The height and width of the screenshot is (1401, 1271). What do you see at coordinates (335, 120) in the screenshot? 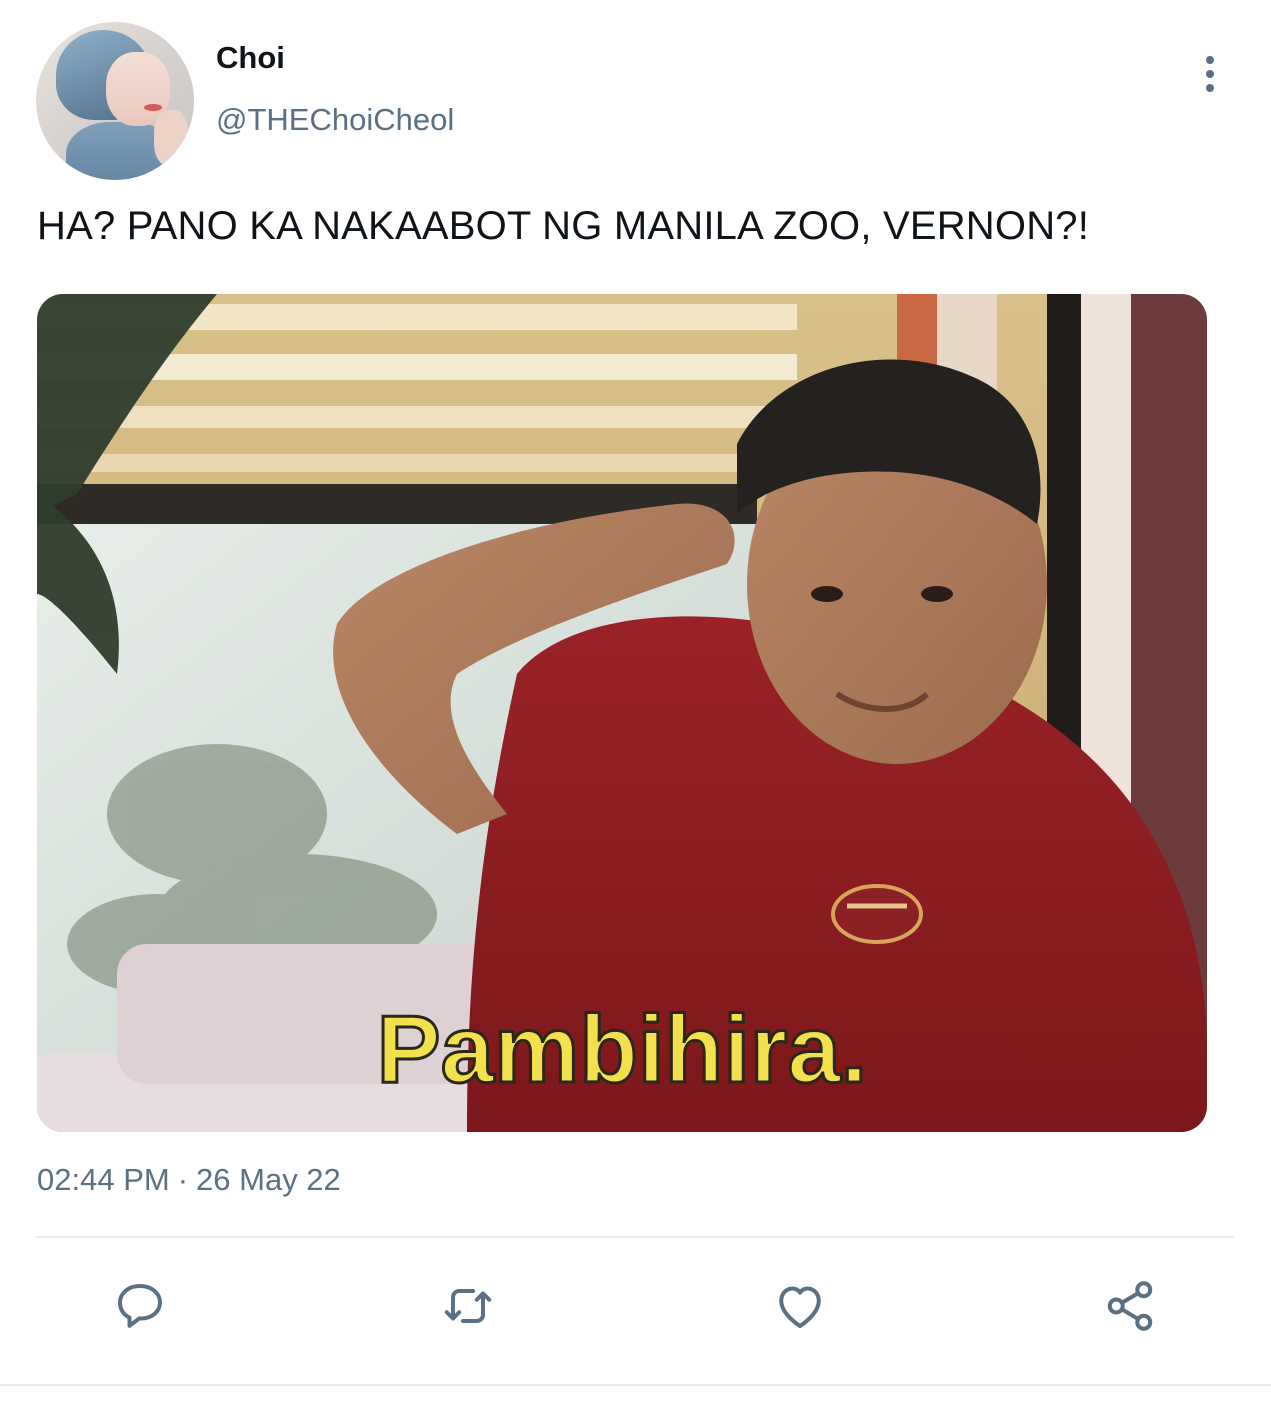
I see `author-handle: @THEChoiCheol` at bounding box center [335, 120].